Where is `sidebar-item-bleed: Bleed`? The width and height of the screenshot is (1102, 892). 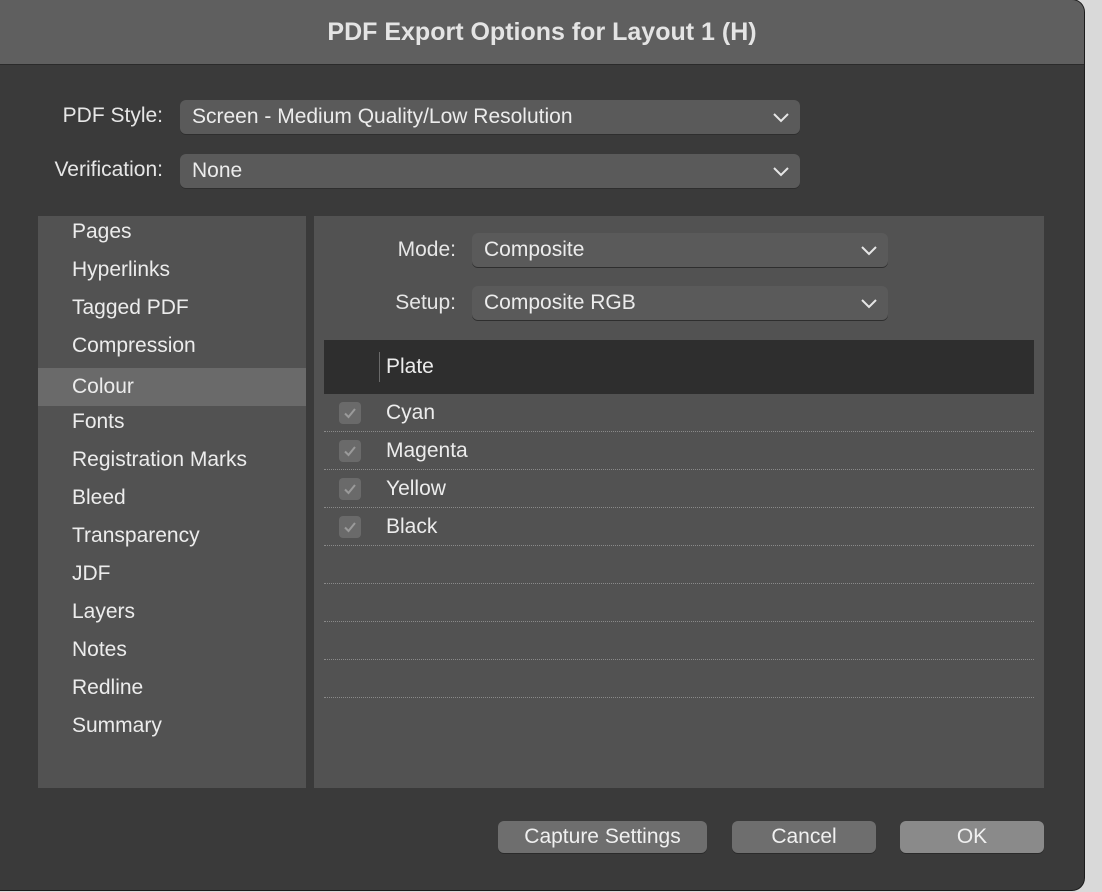
sidebar-item-bleed: Bleed is located at coordinates (172, 498).